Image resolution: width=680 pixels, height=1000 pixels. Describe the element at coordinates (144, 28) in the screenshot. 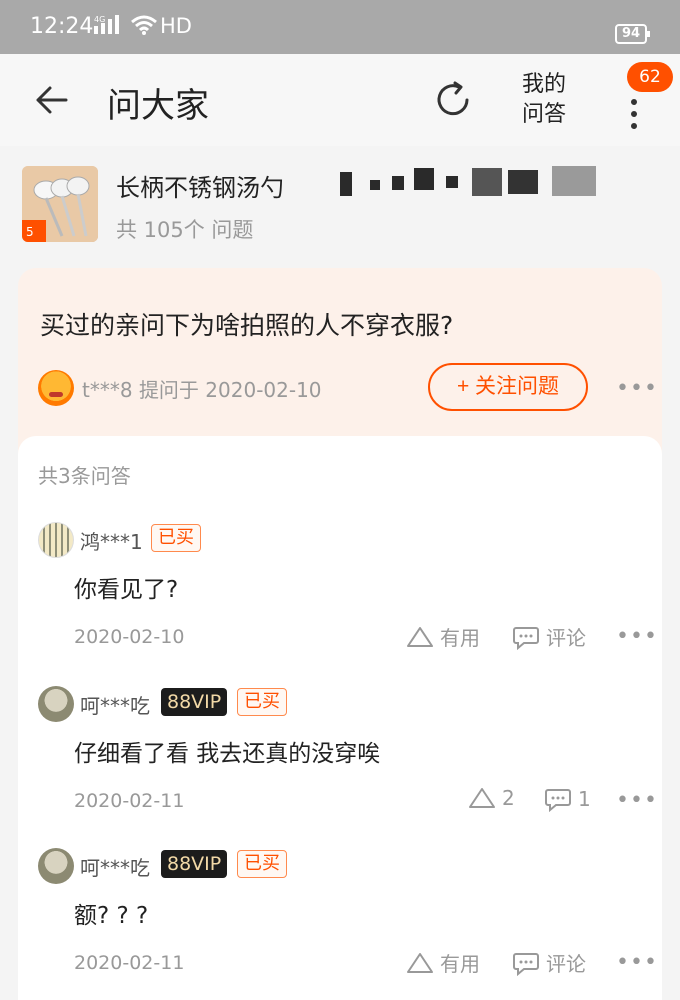

I see `wifi-icon` at that location.